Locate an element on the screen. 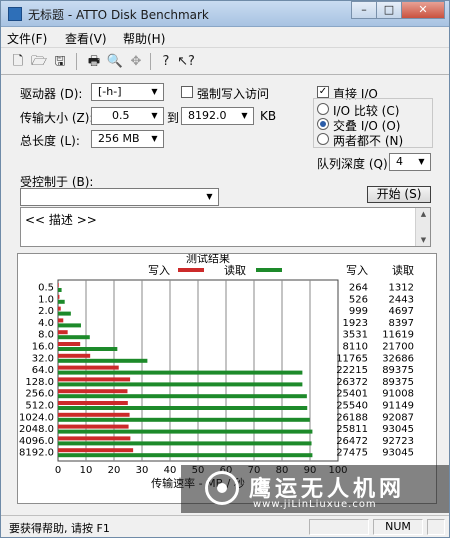 The width and height of the screenshot is (450, 538). menu-view: 查看(V) is located at coordinates (86, 38).